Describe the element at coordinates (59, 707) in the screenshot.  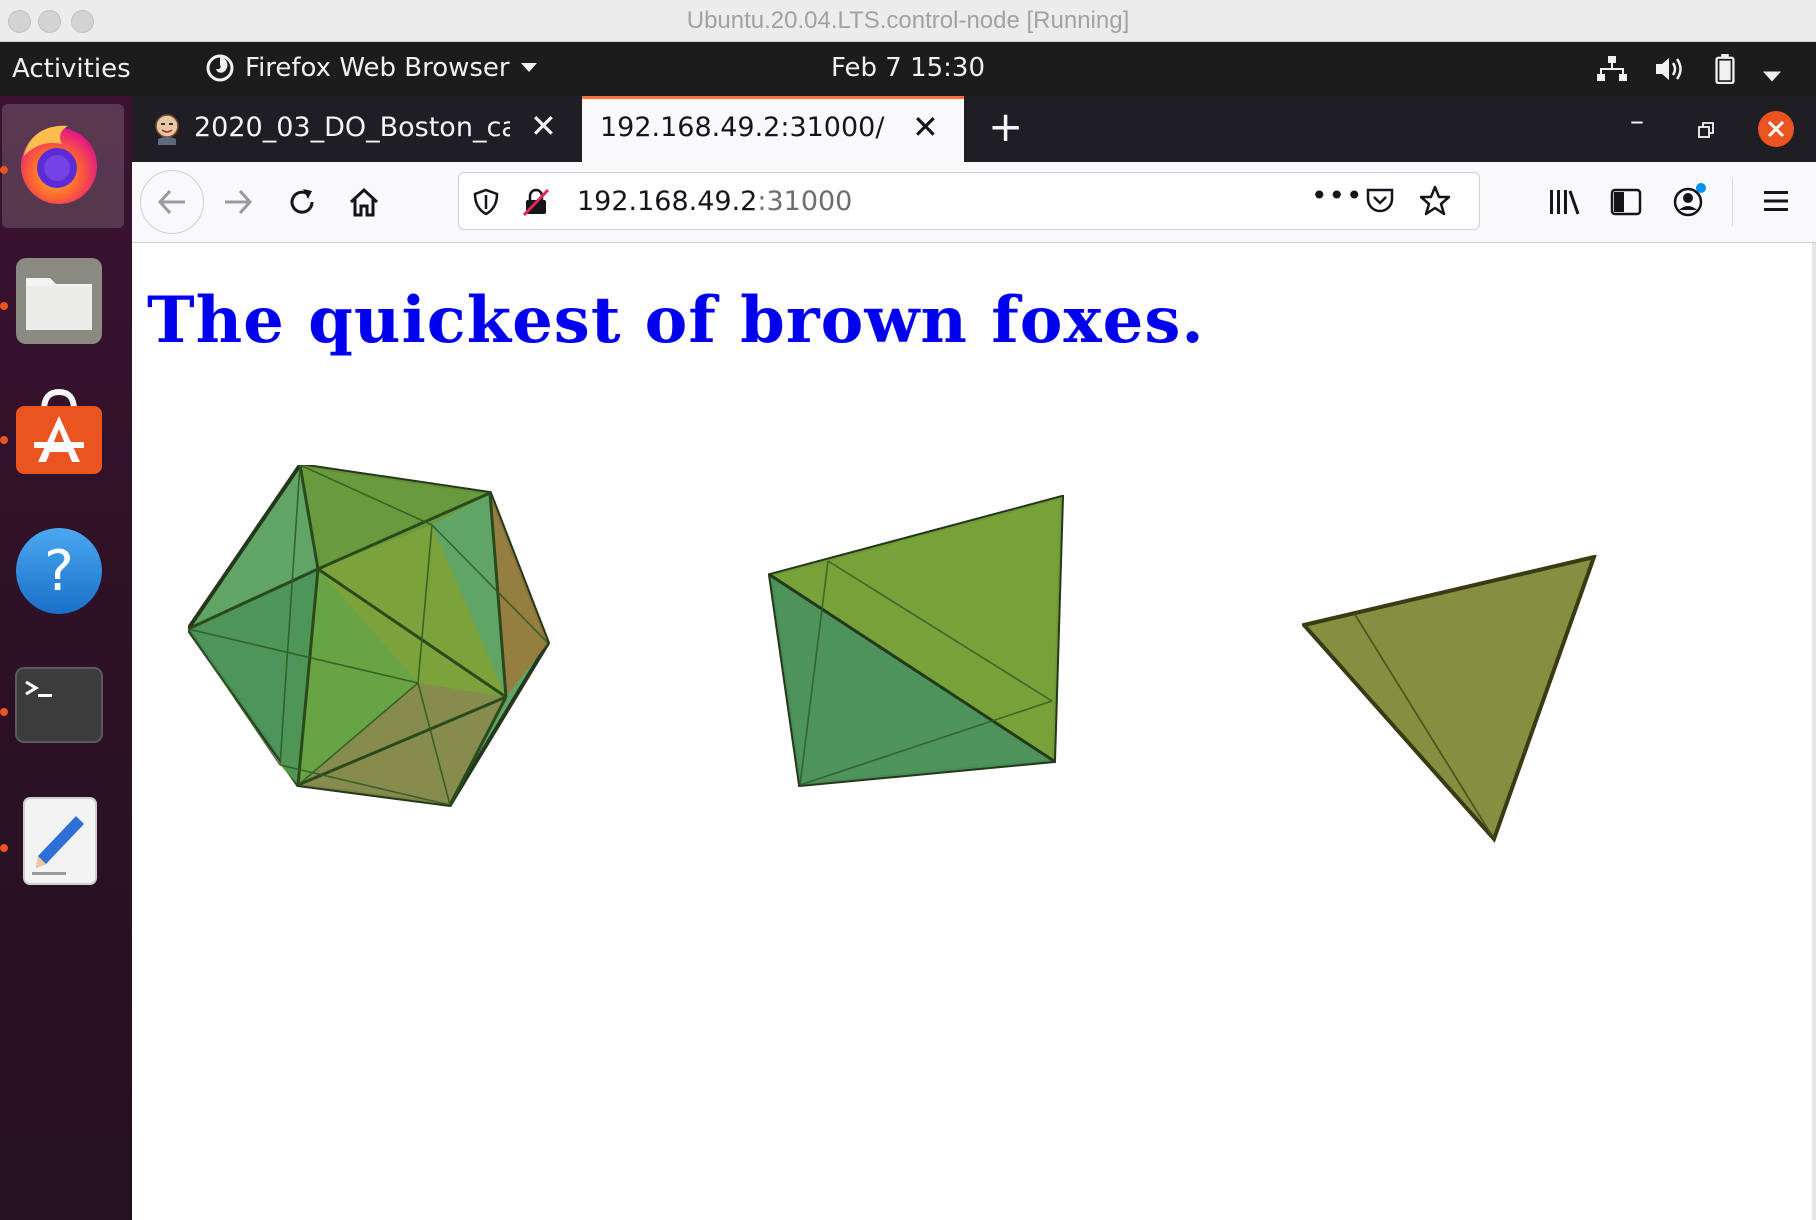
I see `terminal-icon` at that location.